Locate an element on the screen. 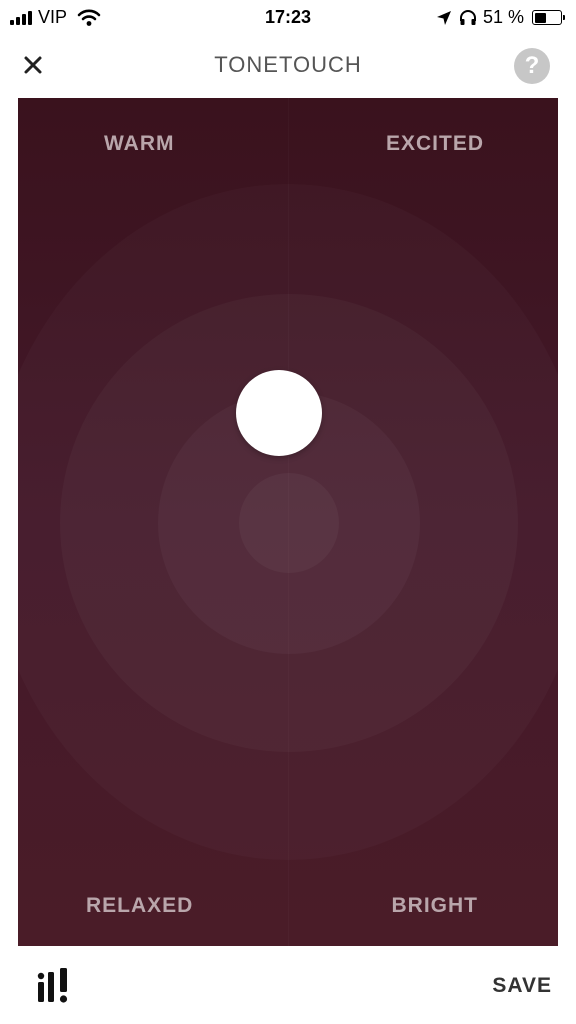 This screenshot has height=1024, width=576. location-icon is located at coordinates (443, 17).